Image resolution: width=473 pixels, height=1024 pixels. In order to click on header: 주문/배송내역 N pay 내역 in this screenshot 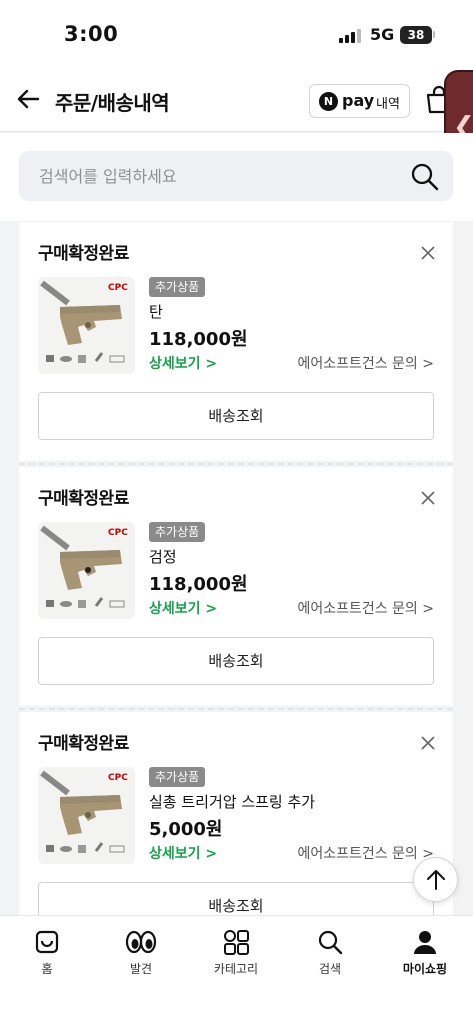, I will do `click(236, 101)`.